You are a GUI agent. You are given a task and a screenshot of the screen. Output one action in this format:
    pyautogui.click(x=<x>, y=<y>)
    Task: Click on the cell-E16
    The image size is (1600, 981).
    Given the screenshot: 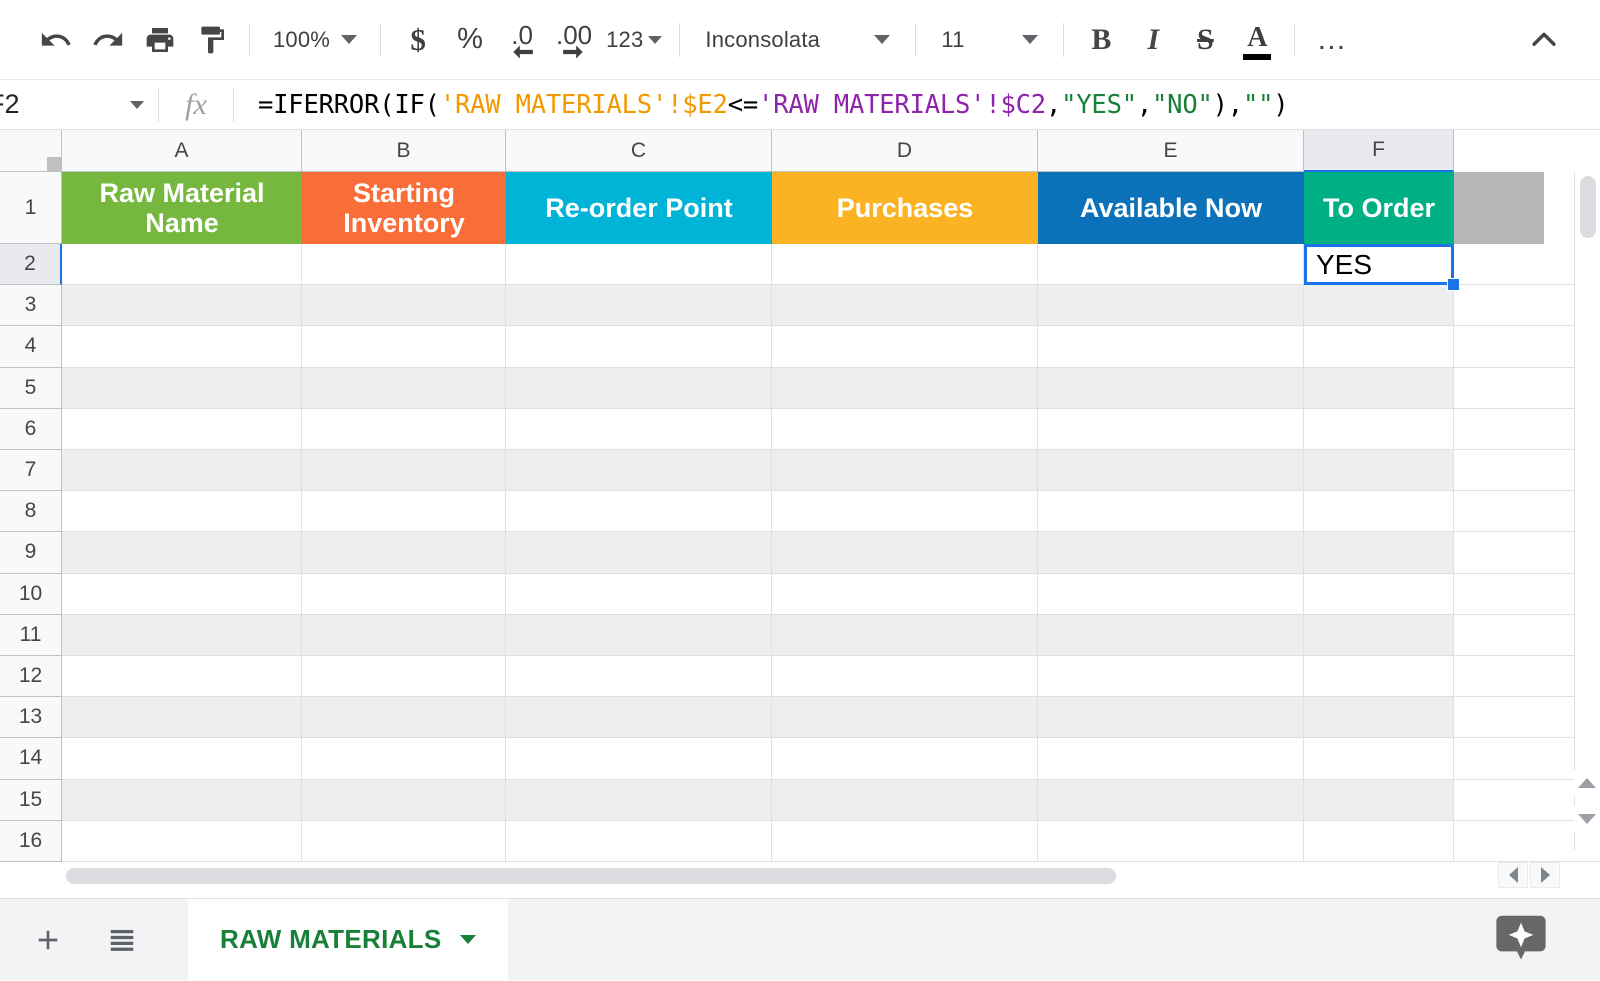 What is the action you would take?
    pyautogui.click(x=1171, y=841)
    